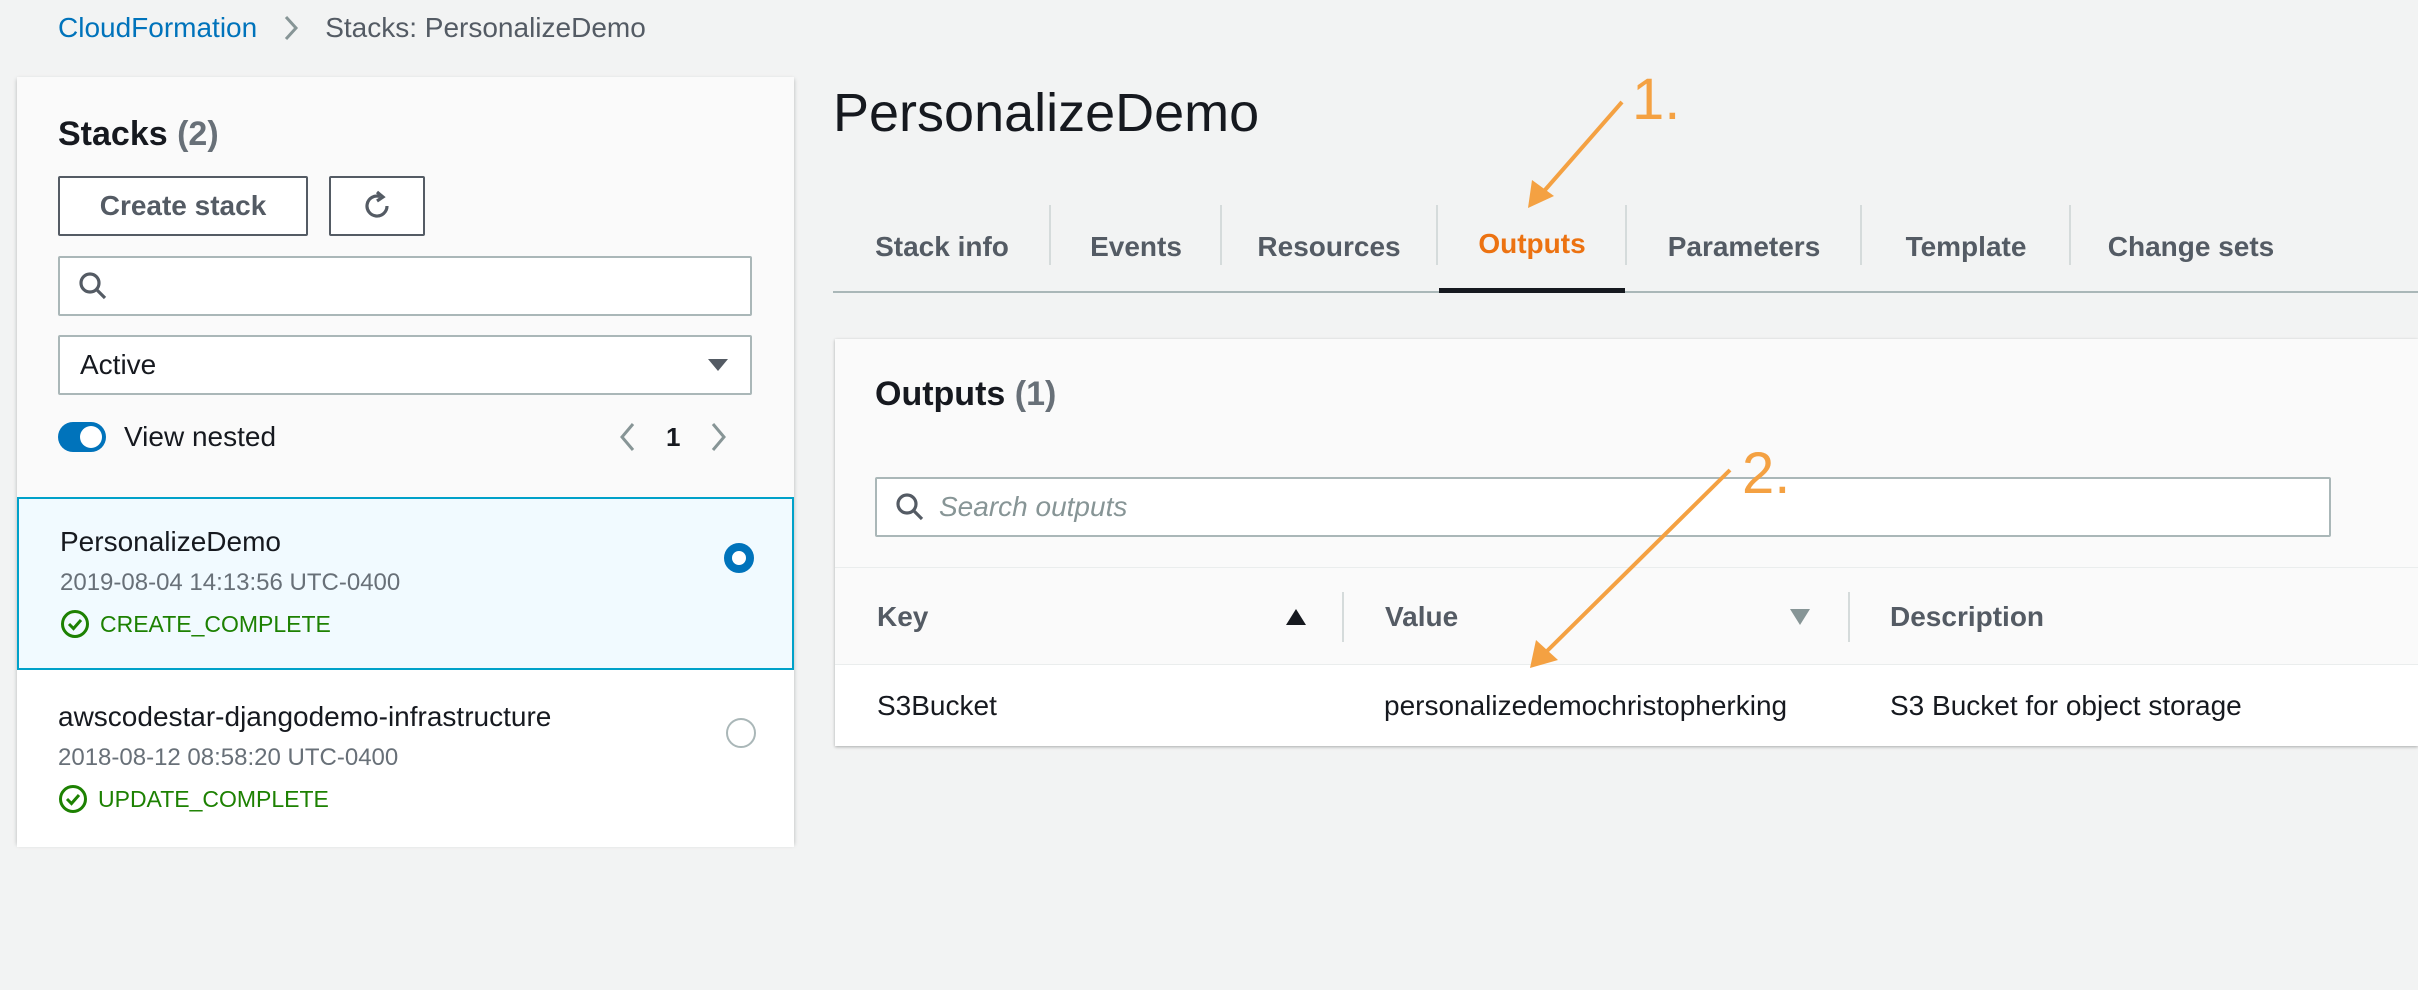 The image size is (2418, 990). What do you see at coordinates (1800, 619) in the screenshot?
I see `sort-descending-icon` at bounding box center [1800, 619].